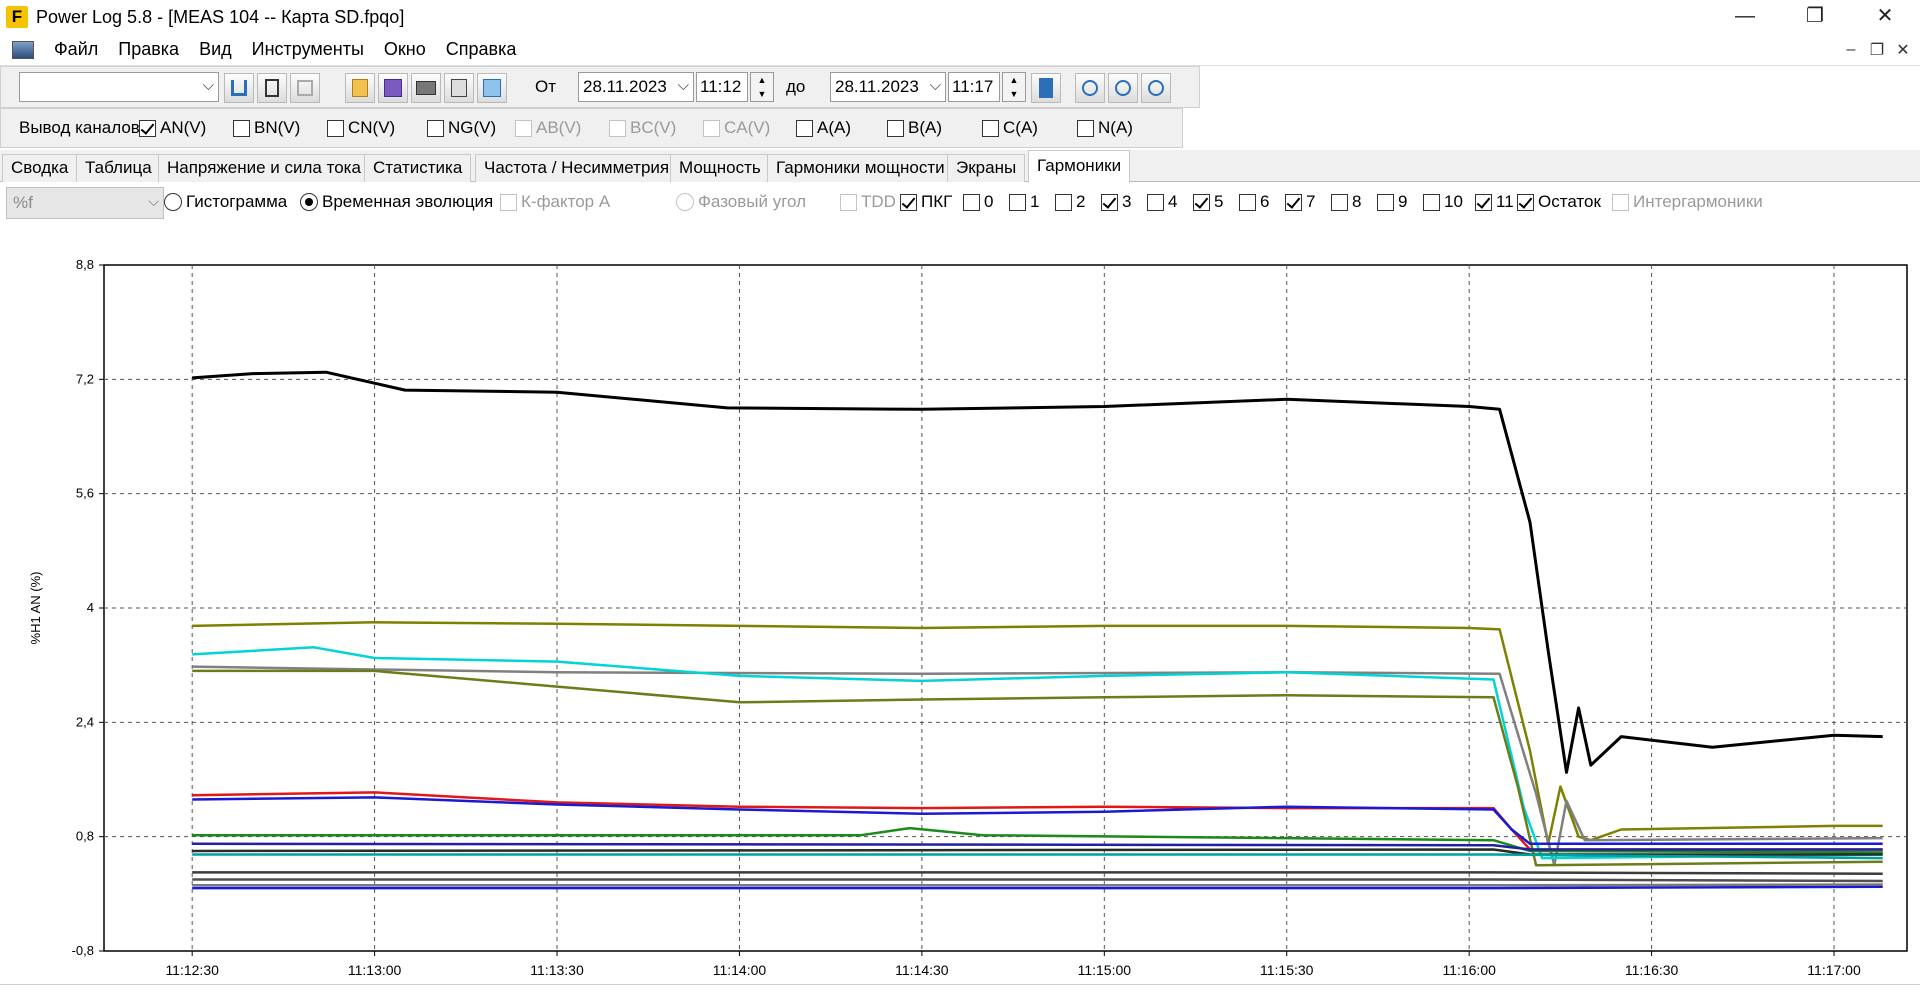  What do you see at coordinates (239, 88) in the screenshot?
I see `download-button` at bounding box center [239, 88].